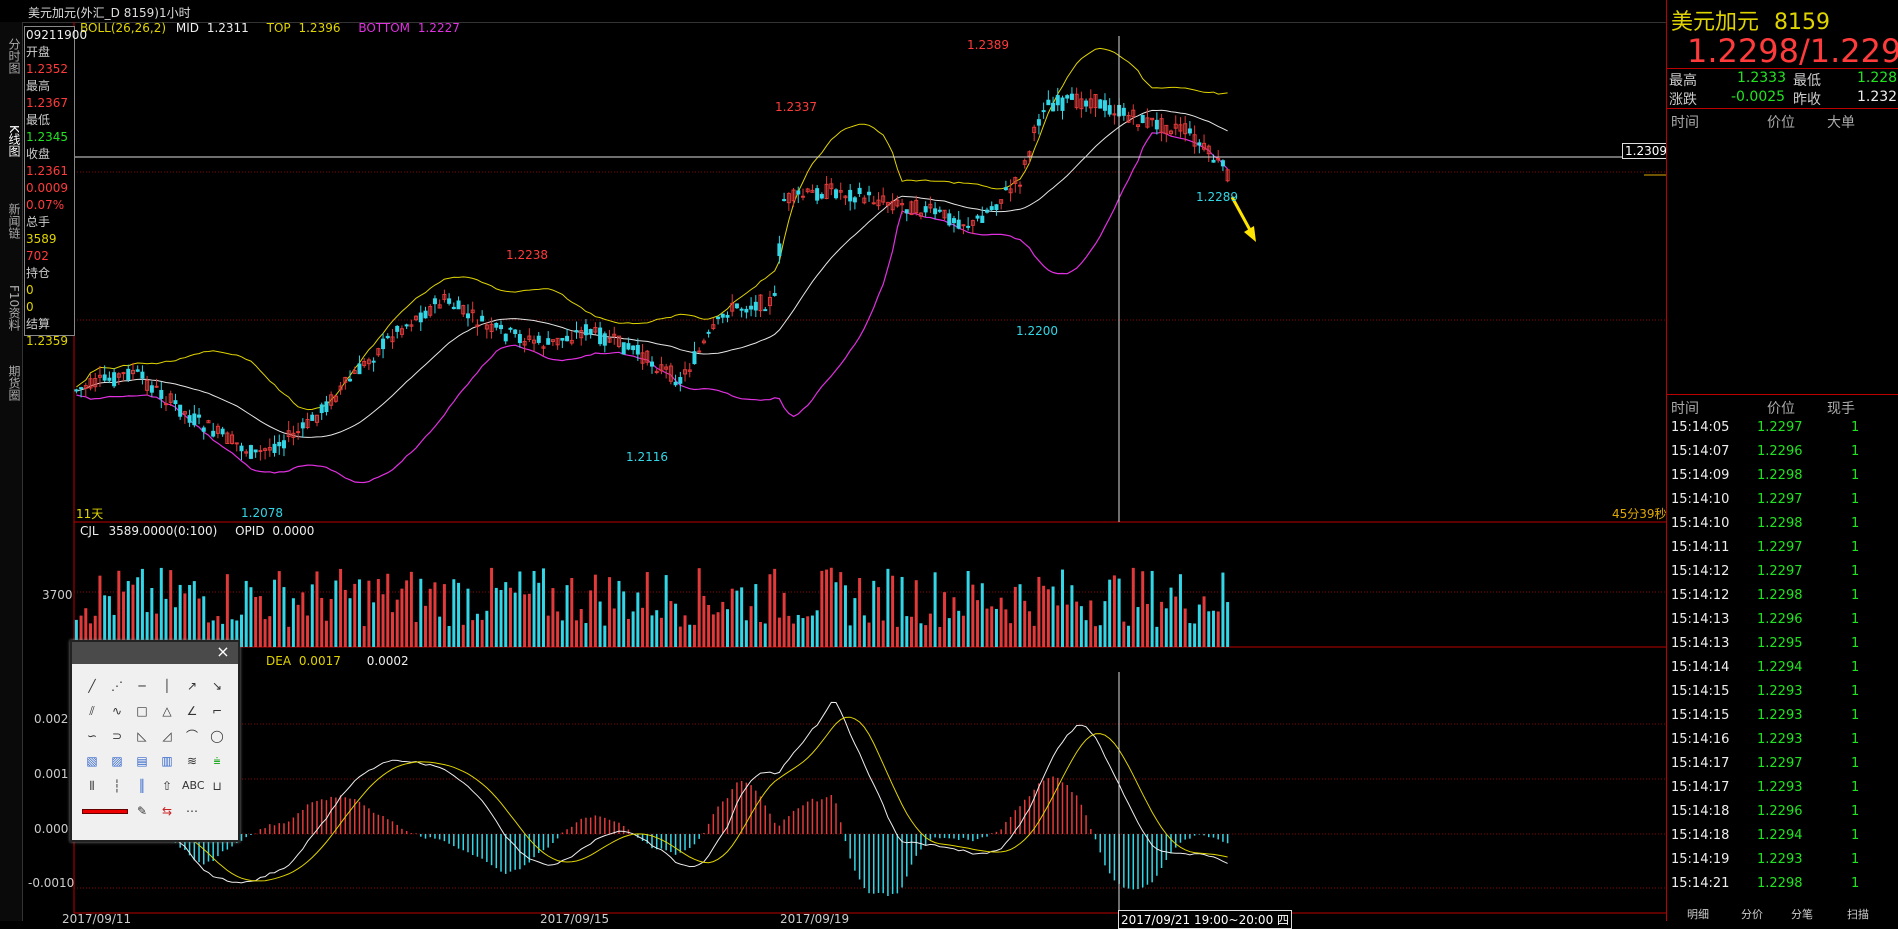 The width and height of the screenshot is (1898, 929). Describe the element at coordinates (11, 56) in the screenshot. I see `tab-intraday: 分时图` at that location.